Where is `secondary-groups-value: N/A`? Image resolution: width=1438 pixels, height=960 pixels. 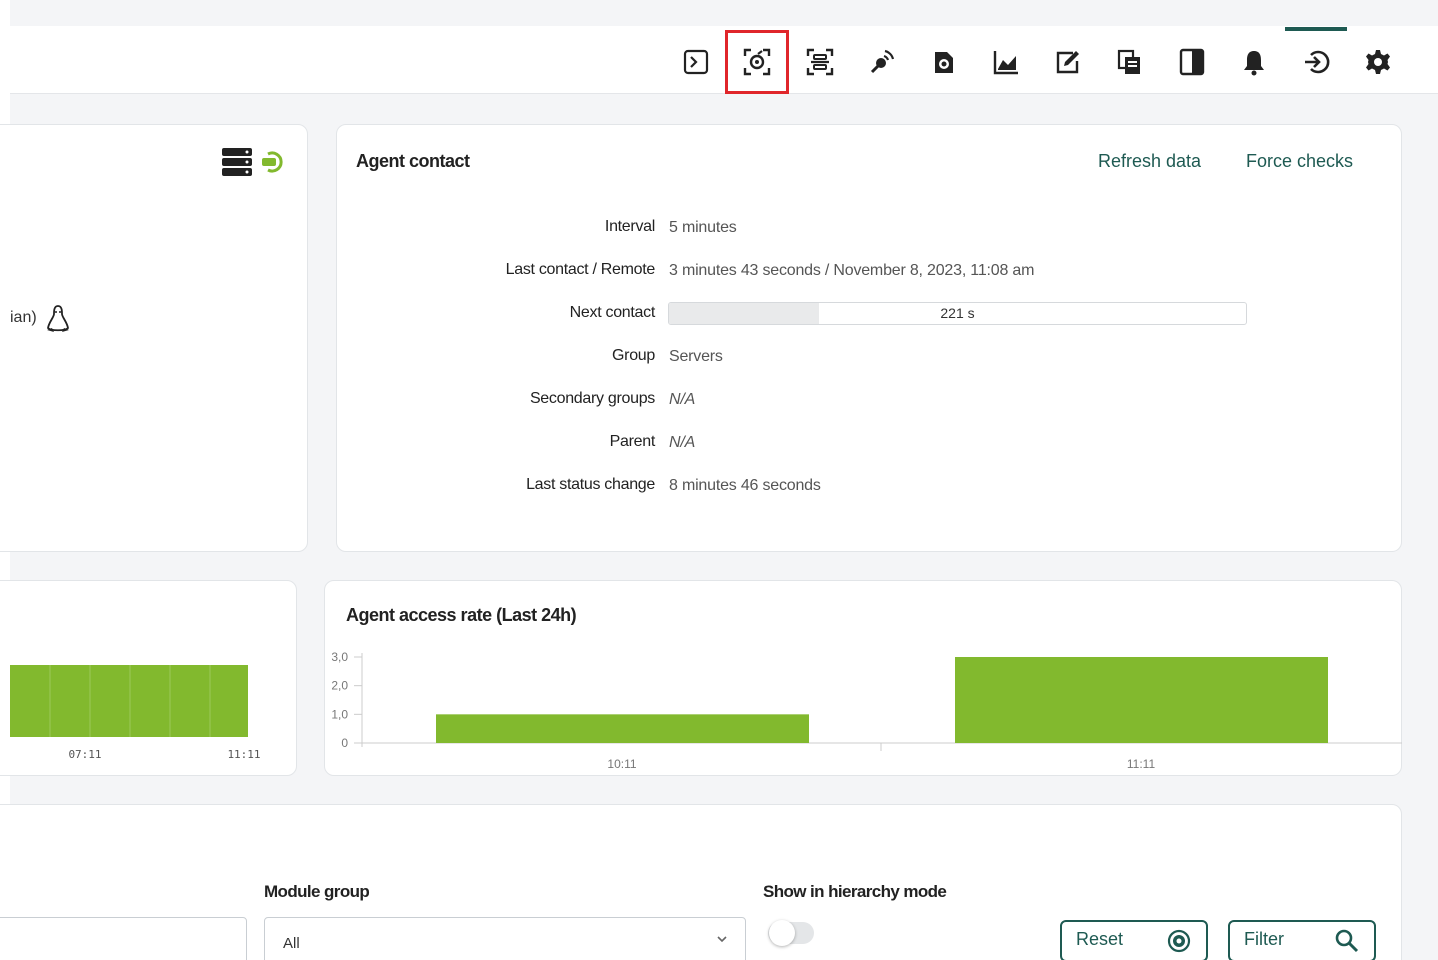
secondary-groups-value: N/A is located at coordinates (682, 399).